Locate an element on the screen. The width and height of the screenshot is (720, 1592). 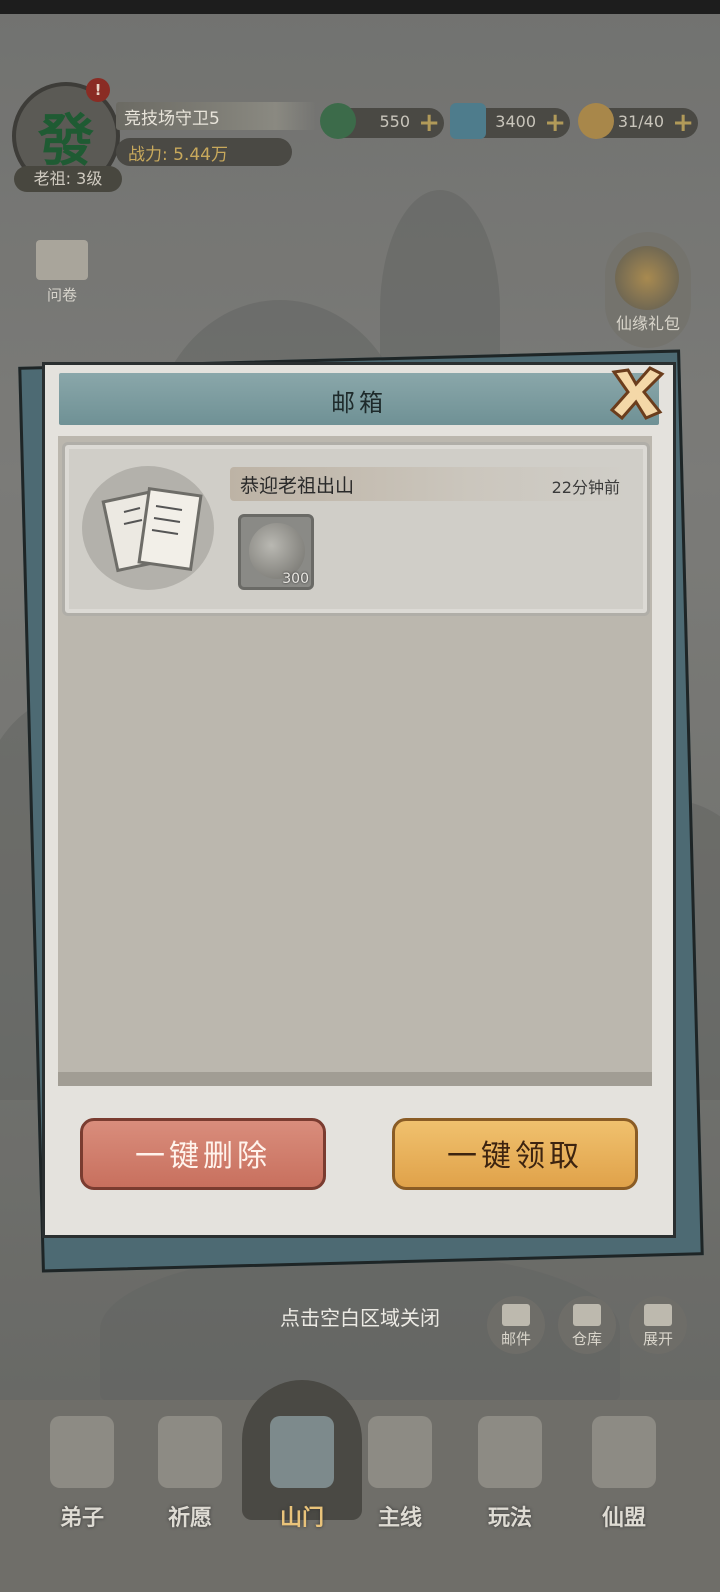
nav-gameplay: 玩法 is located at coordinates (510, 1476).